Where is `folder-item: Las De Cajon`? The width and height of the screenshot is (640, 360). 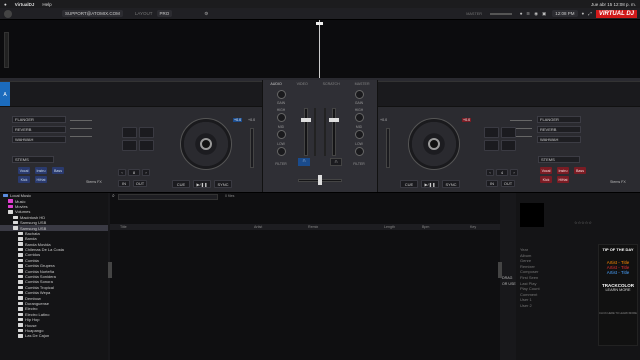 folder-item: Las De Cajon is located at coordinates (54, 335).